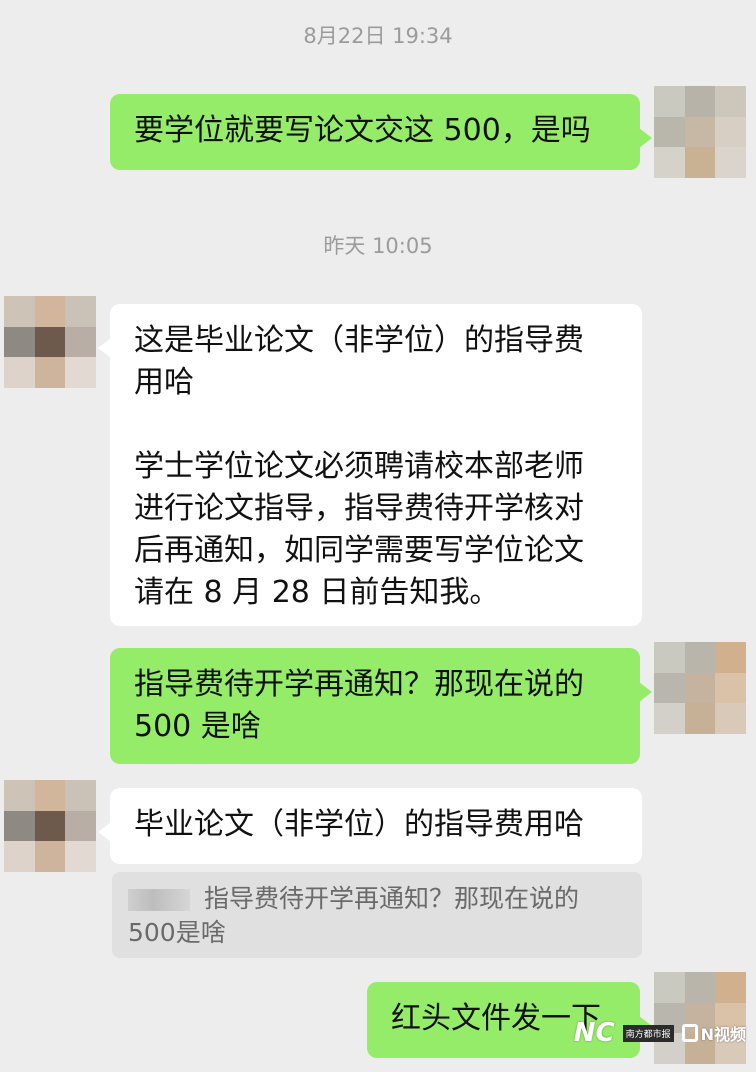  I want to click on quoted-message-text: 指导费待开学再通知？那现在说的 500是啥, so click(354, 915).